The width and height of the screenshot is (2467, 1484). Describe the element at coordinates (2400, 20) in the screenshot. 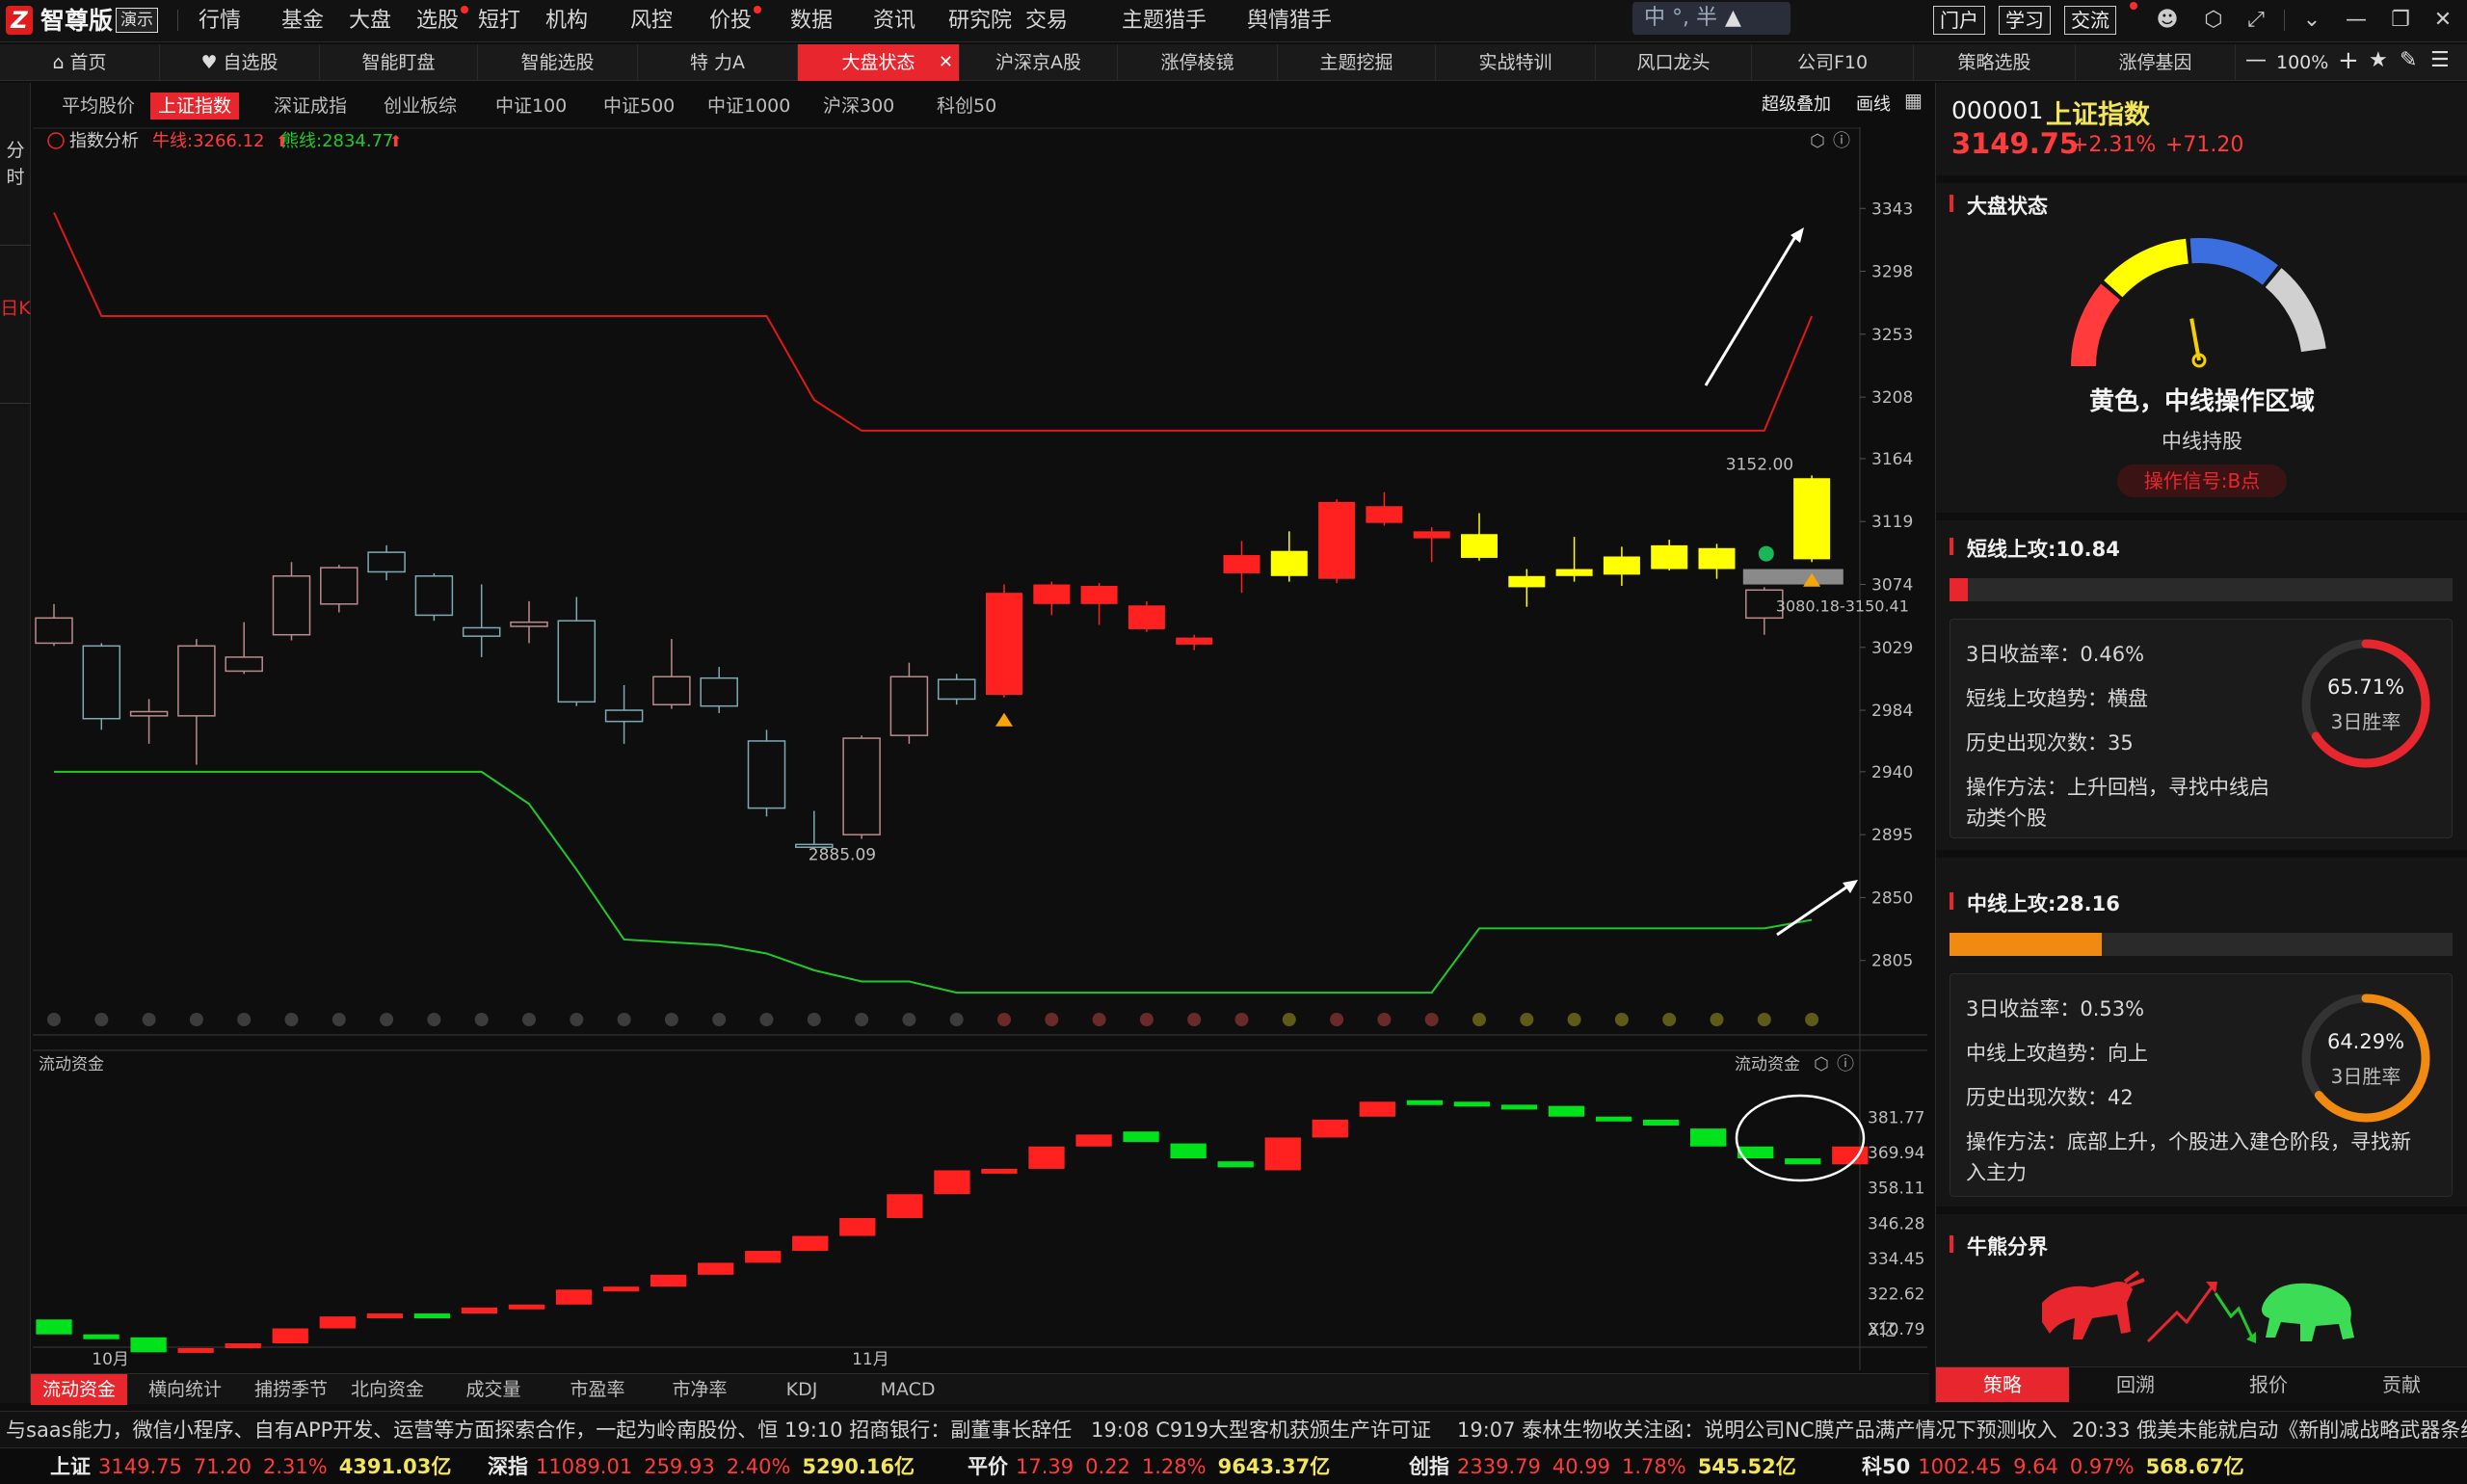

I see `restore-icon: ❐` at that location.